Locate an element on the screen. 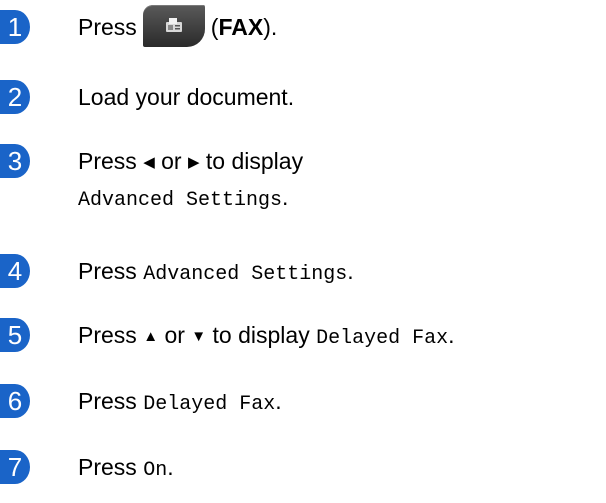 The width and height of the screenshot is (606, 503). right-arrow-icon: ▶ is located at coordinates (193, 162).